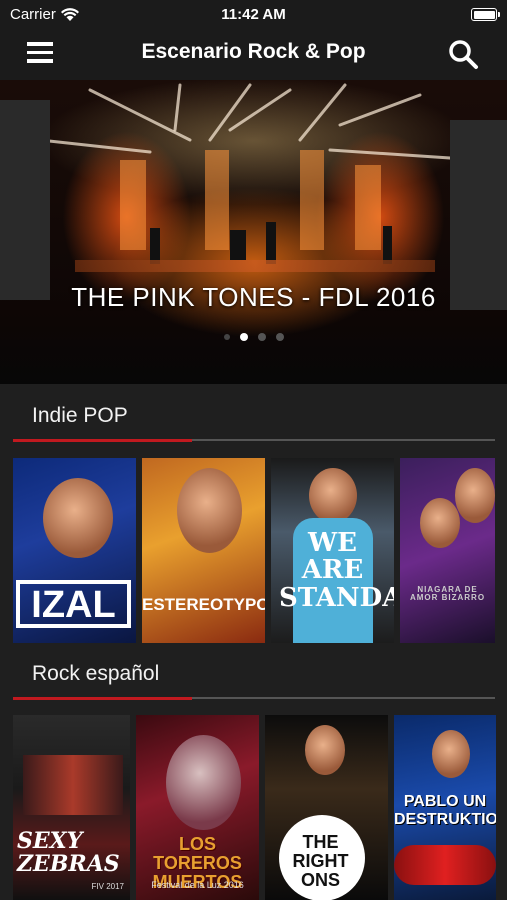 Image resolution: width=507 pixels, height=900 pixels. What do you see at coordinates (243, 337) in the screenshot?
I see `pager-dot-active` at bounding box center [243, 337].